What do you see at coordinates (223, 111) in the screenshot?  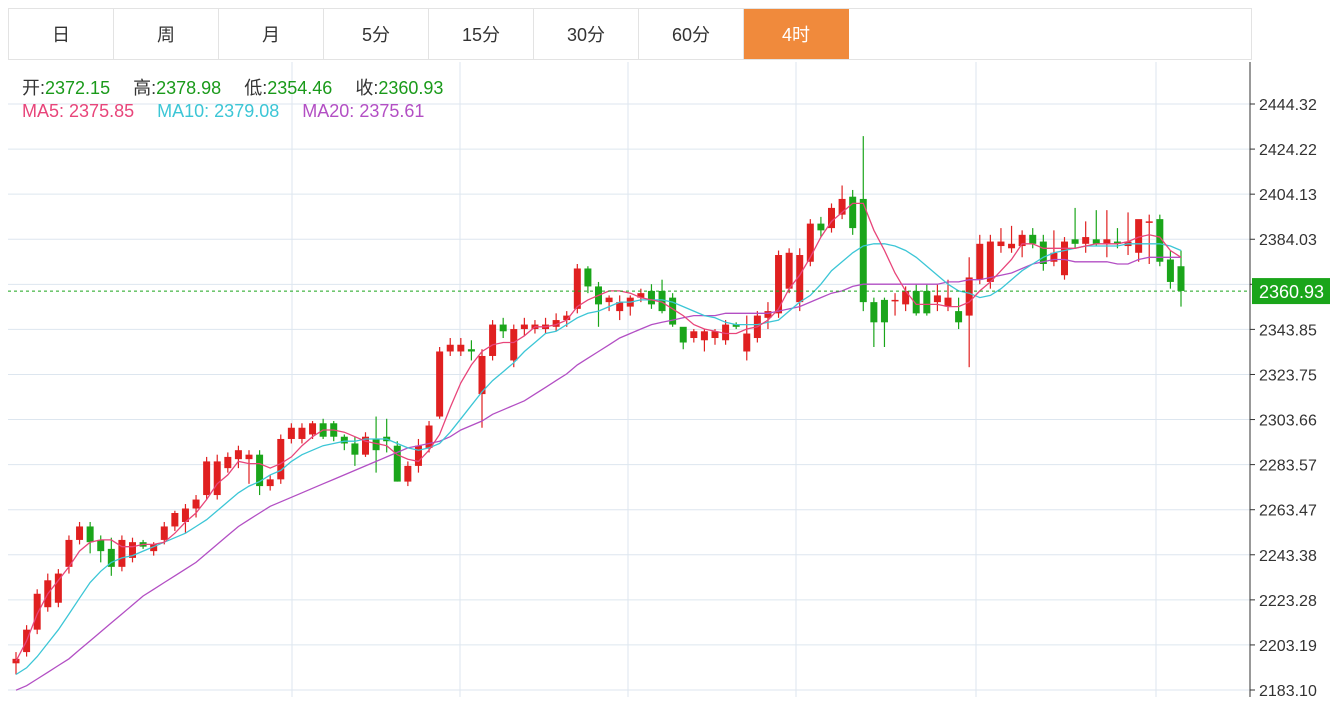 I see `ma-readout: MA5: 2375.85 MA10: 2379.08 MA20: 2375.61` at bounding box center [223, 111].